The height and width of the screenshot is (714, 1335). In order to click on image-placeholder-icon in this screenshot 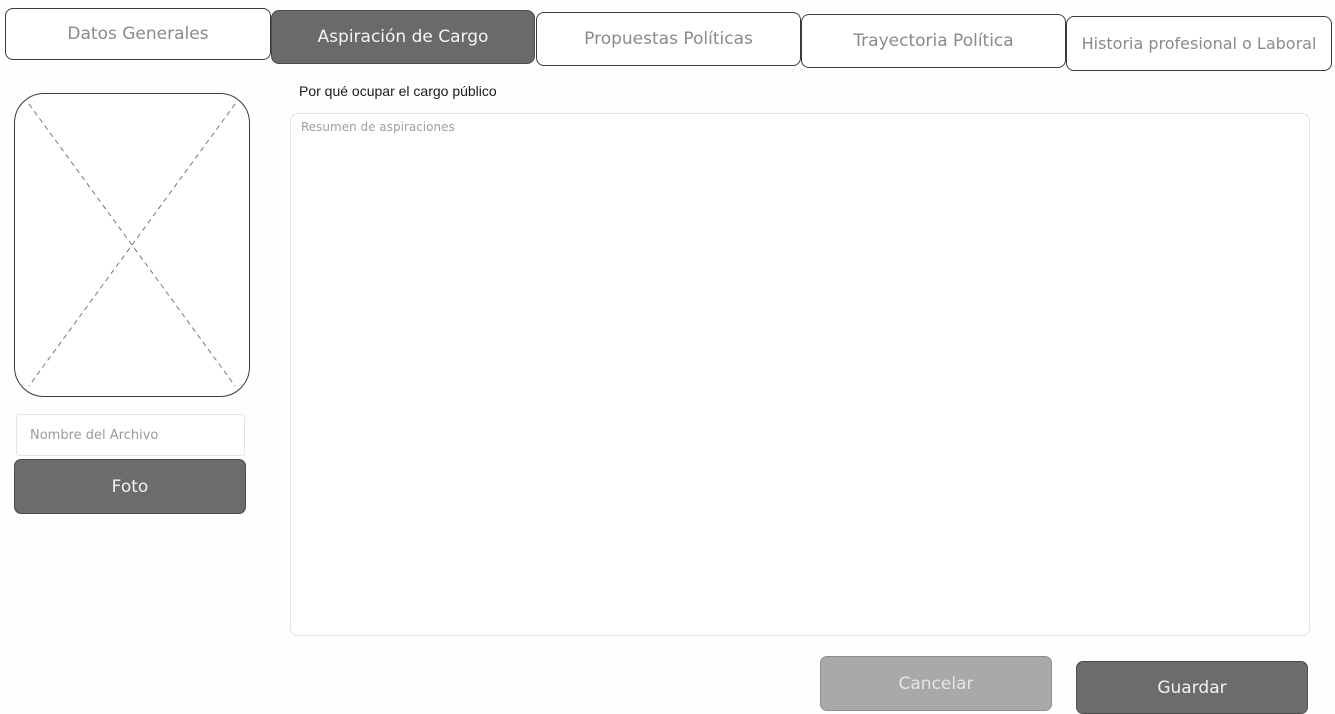, I will do `click(132, 245)`.